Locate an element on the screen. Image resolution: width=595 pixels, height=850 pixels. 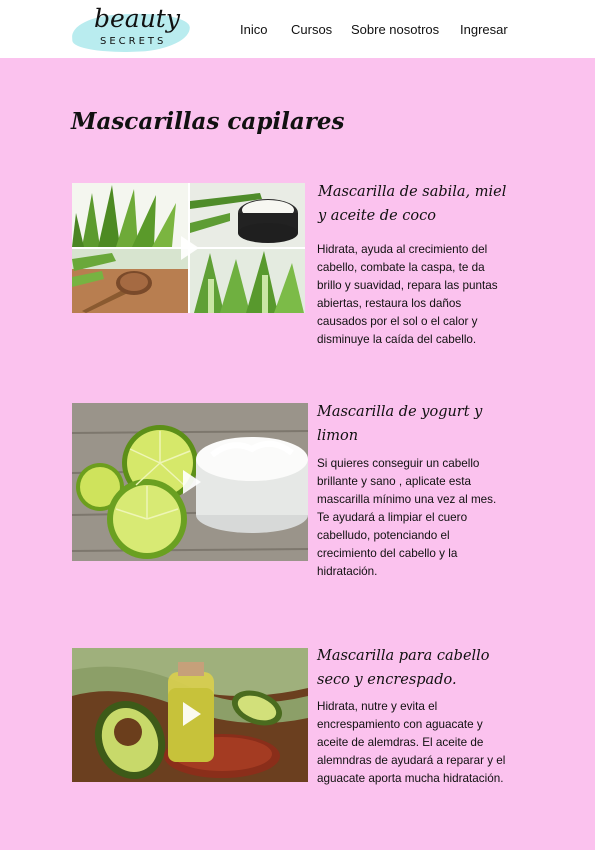
aloe-leaves-image is located at coordinates (130, 215).